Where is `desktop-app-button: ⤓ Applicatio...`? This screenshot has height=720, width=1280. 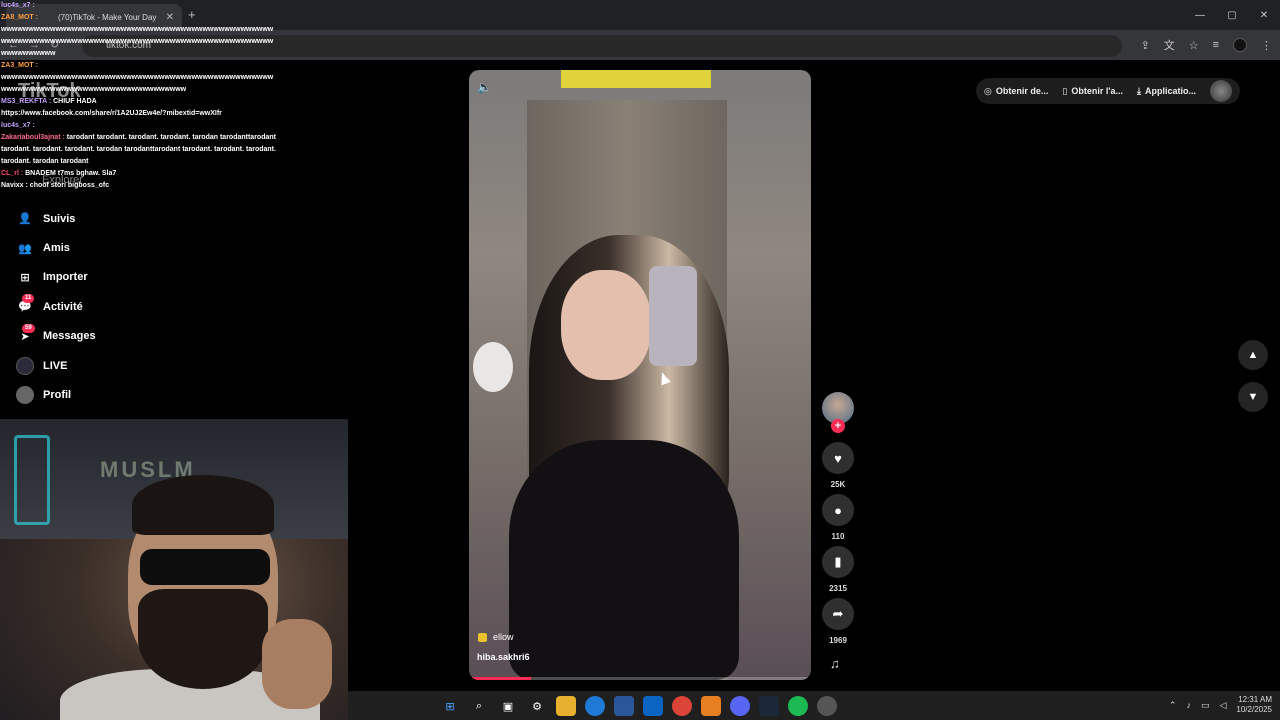
desktop-app-button: ⤓ Applicatio... is located at coordinates (1166, 91).